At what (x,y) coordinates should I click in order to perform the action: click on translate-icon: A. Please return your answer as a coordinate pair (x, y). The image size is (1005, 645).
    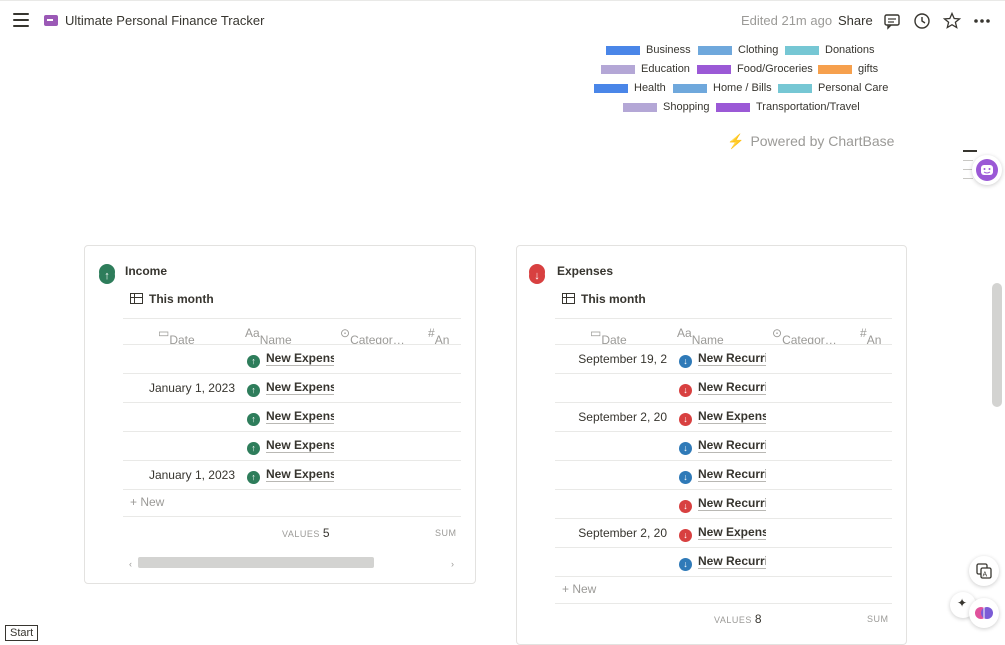
    Looking at the image, I should click on (984, 571).